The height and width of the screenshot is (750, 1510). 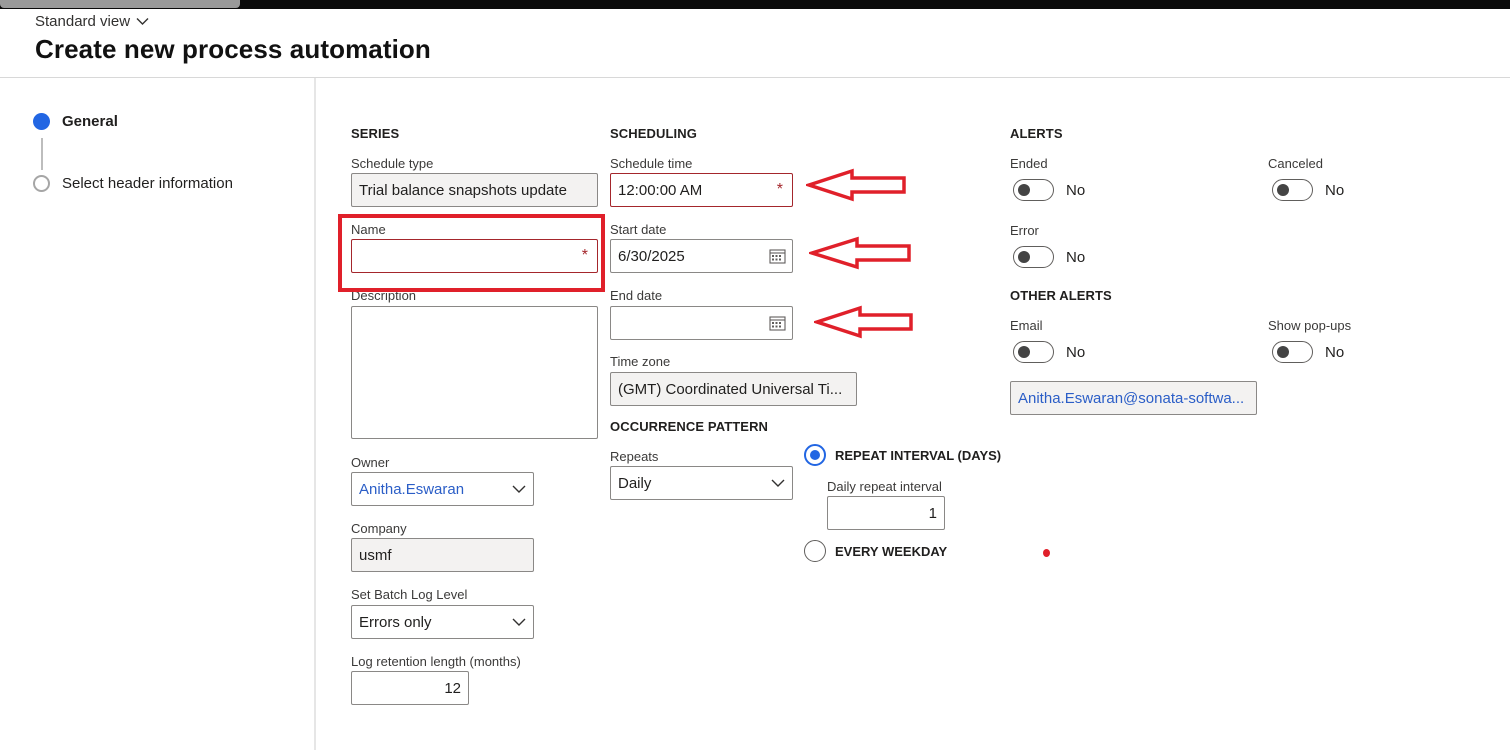 I want to click on view-selector-label: Standard view, so click(x=83, y=21).